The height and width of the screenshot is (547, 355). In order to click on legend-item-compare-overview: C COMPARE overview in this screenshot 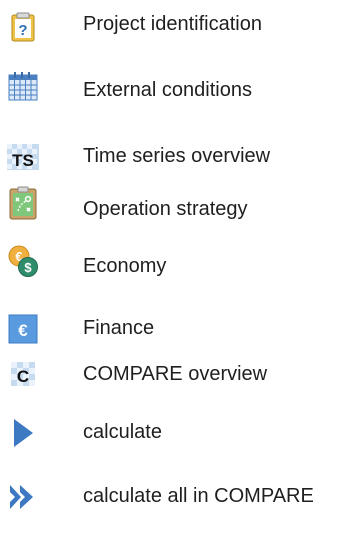, I will do `click(177, 374)`.